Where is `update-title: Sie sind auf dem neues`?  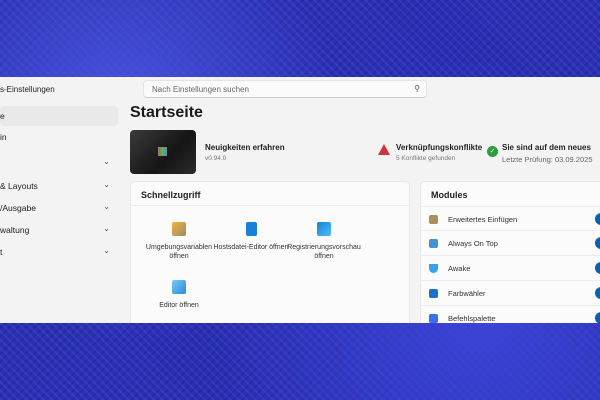 update-title: Sie sind auf dem neues is located at coordinates (546, 147).